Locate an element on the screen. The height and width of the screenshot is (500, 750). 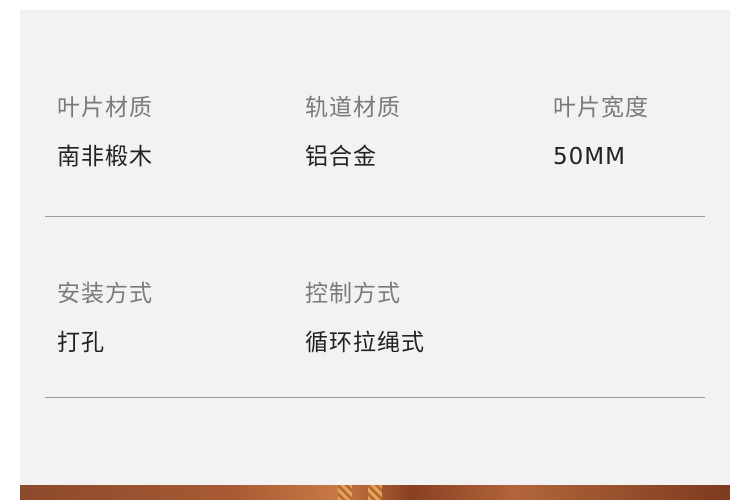
spec-installation: 安装方式 打孔 is located at coordinates (157, 318).